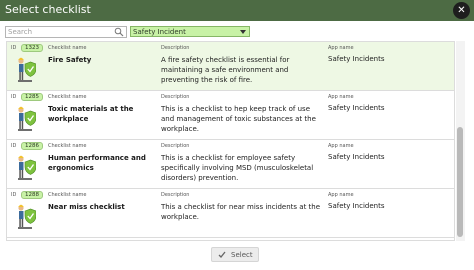  What do you see at coordinates (460, 182) in the screenshot?
I see `scrollbar-thumb` at bounding box center [460, 182].